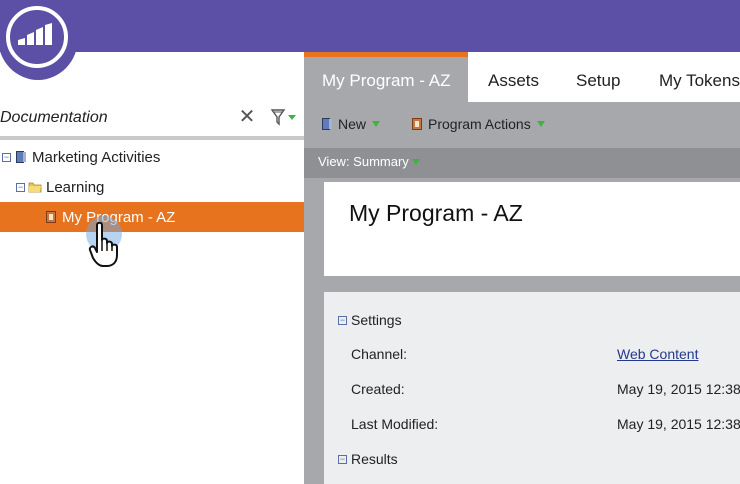 This screenshot has height=484, width=740. I want to click on tree-item-label: Learning, so click(75, 187).